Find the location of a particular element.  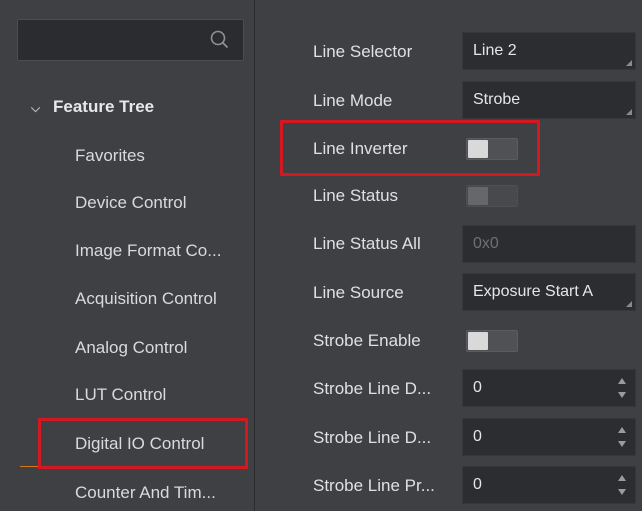

label-line-mode: Line Mode is located at coordinates (353, 100).